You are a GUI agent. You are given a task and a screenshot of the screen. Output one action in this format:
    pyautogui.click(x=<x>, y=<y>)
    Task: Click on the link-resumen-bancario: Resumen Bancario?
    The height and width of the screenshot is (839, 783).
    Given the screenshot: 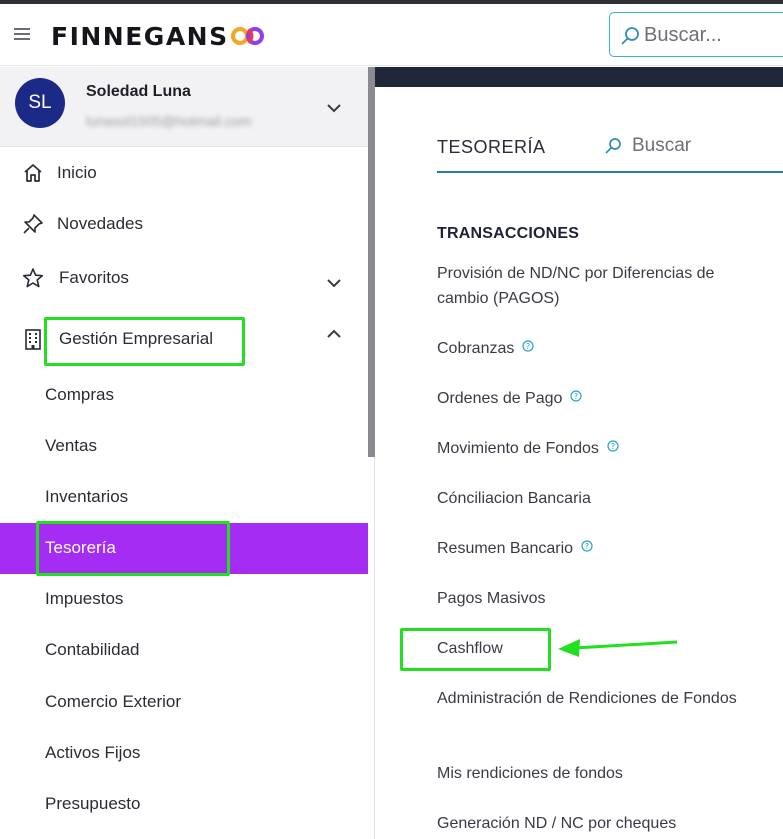 What is the action you would take?
    pyautogui.click(x=587, y=548)
    